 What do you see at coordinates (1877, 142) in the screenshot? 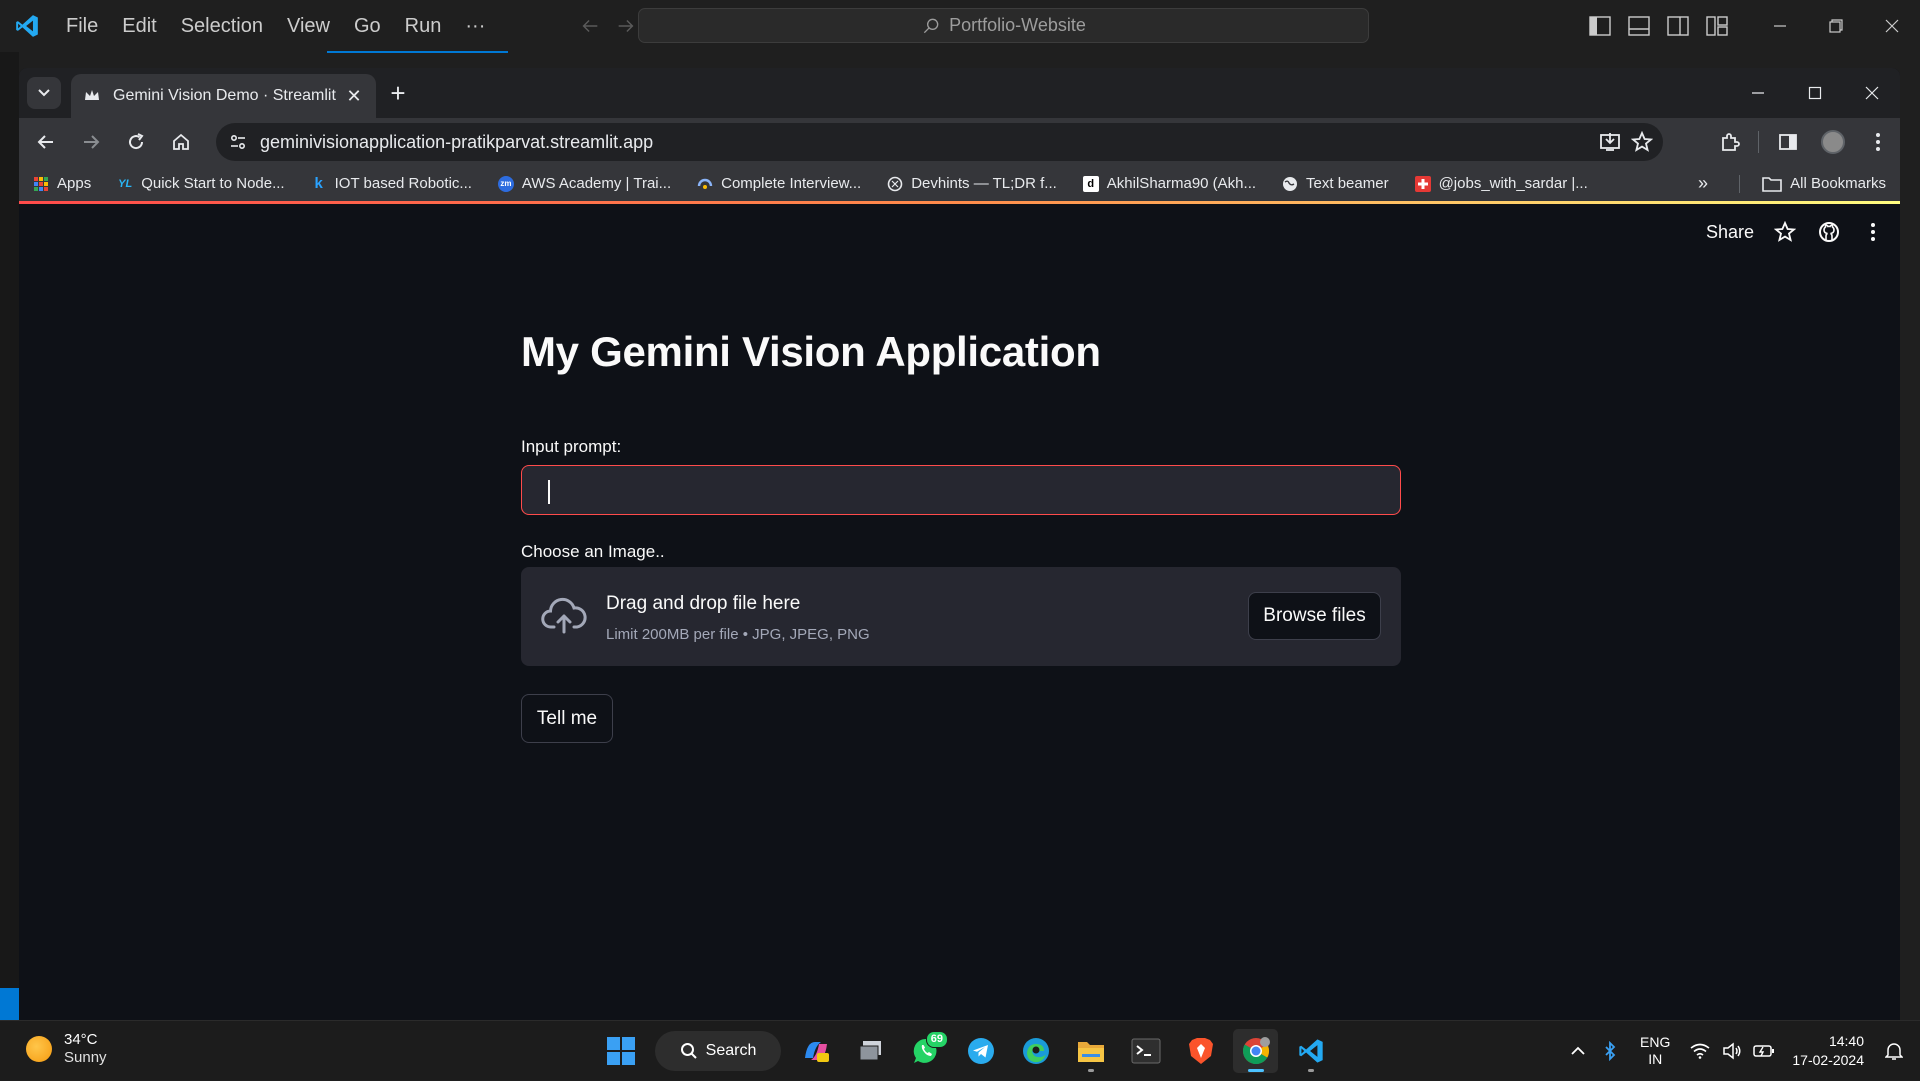
I see `chrome-menu-kebab-icon` at bounding box center [1877, 142].